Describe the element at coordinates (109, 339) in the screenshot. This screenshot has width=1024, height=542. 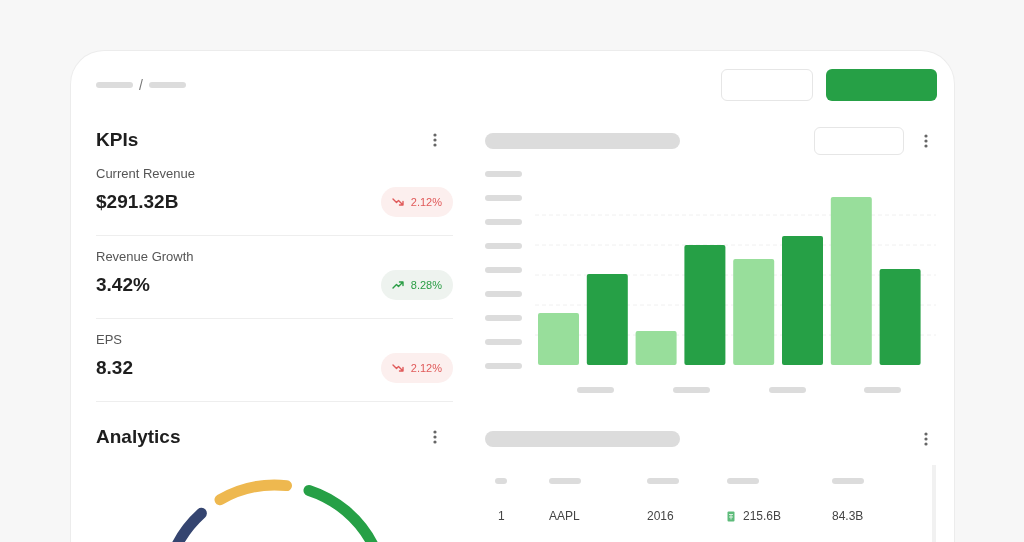
I see `kpi-label: EPS` at that location.